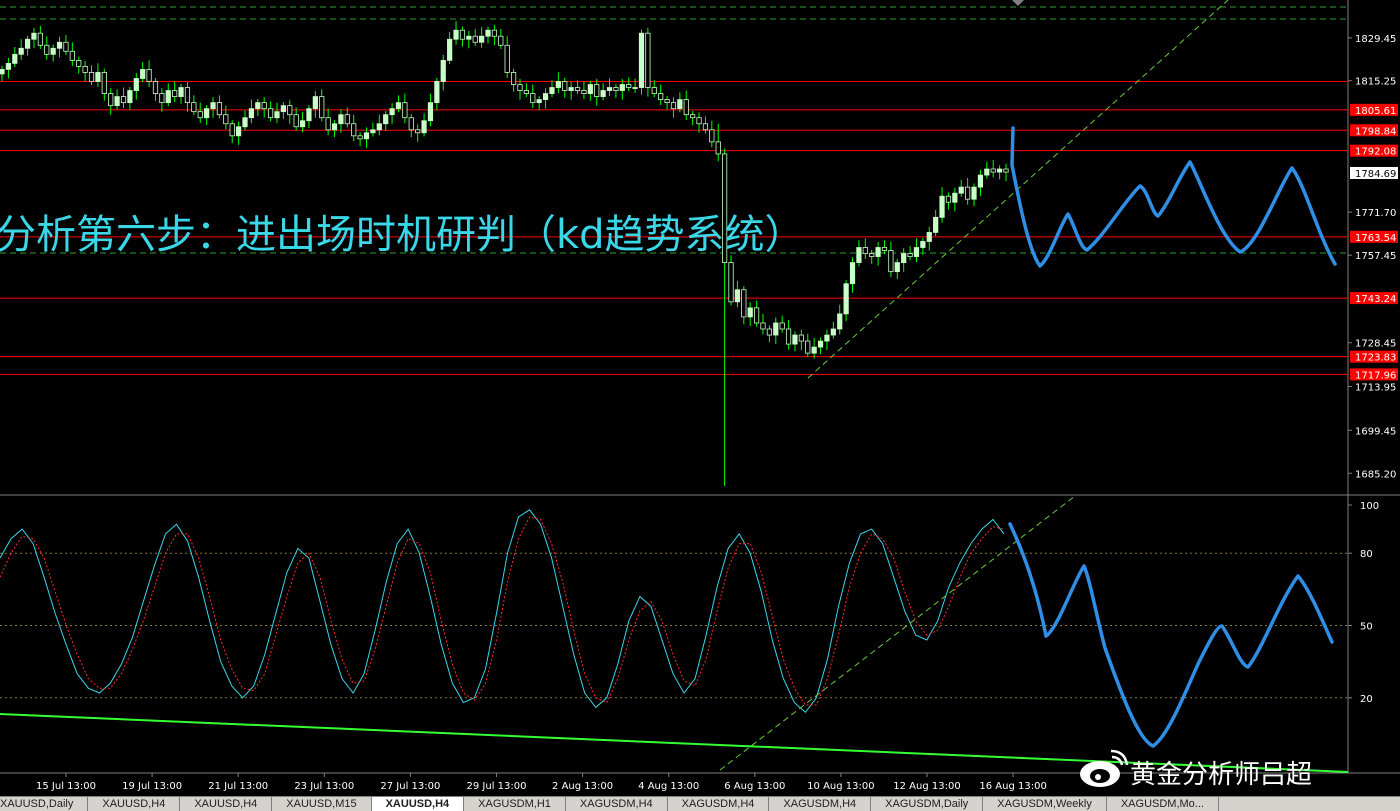 The width and height of the screenshot is (1400, 811). Describe the element at coordinates (322, 804) in the screenshot. I see `tab-xauusd-m15-3: XAUUSD,M15` at that location.